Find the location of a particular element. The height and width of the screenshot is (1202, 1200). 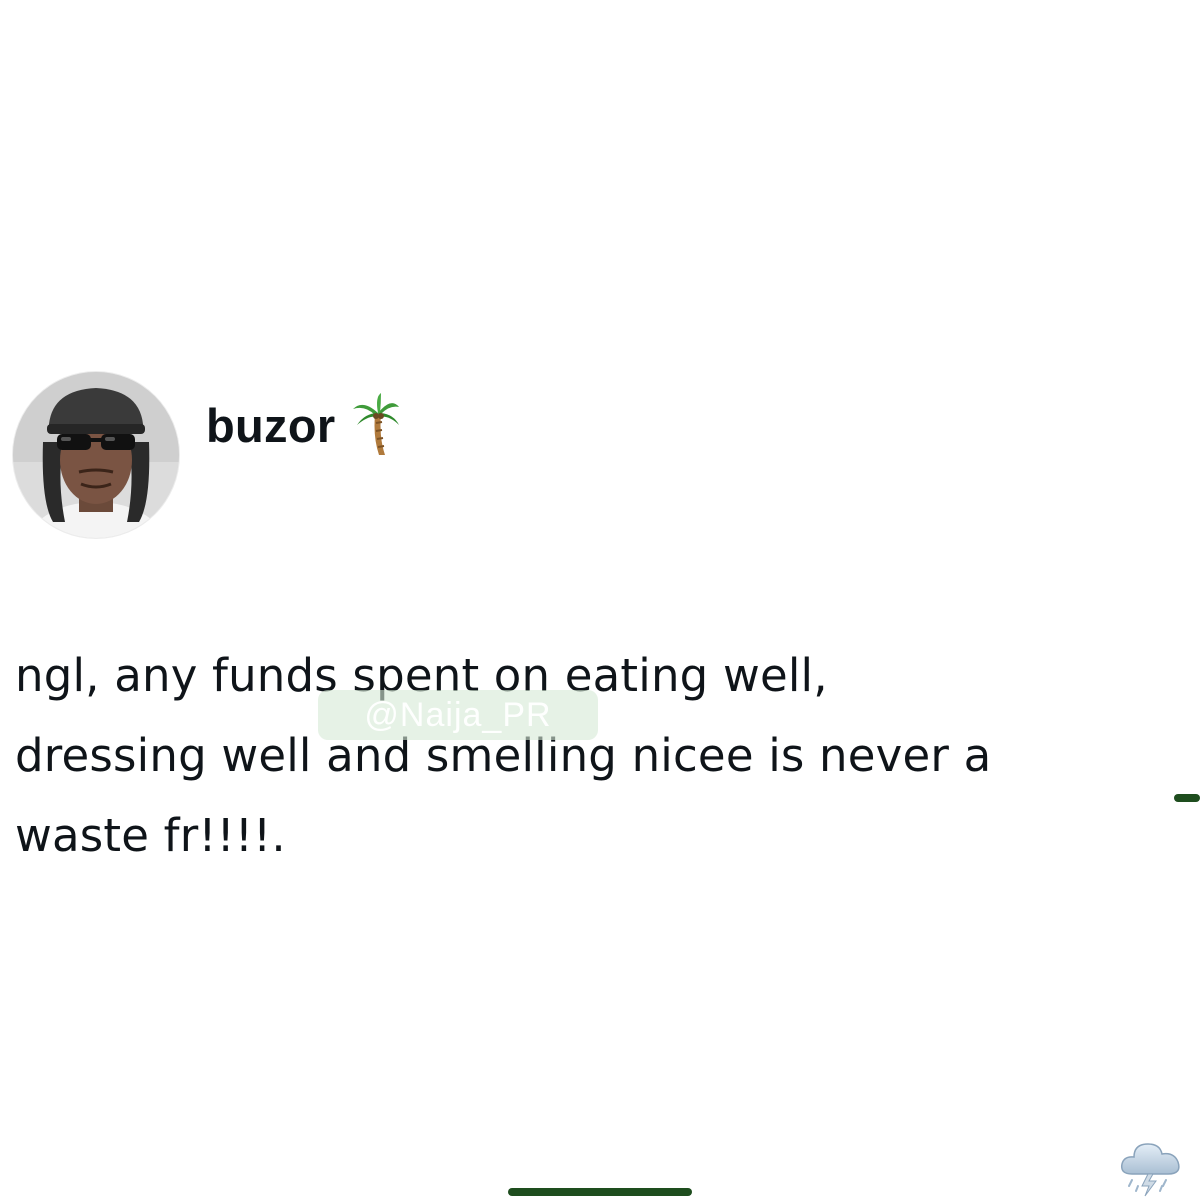

watermark: @Naija_PR is located at coordinates (458, 715).